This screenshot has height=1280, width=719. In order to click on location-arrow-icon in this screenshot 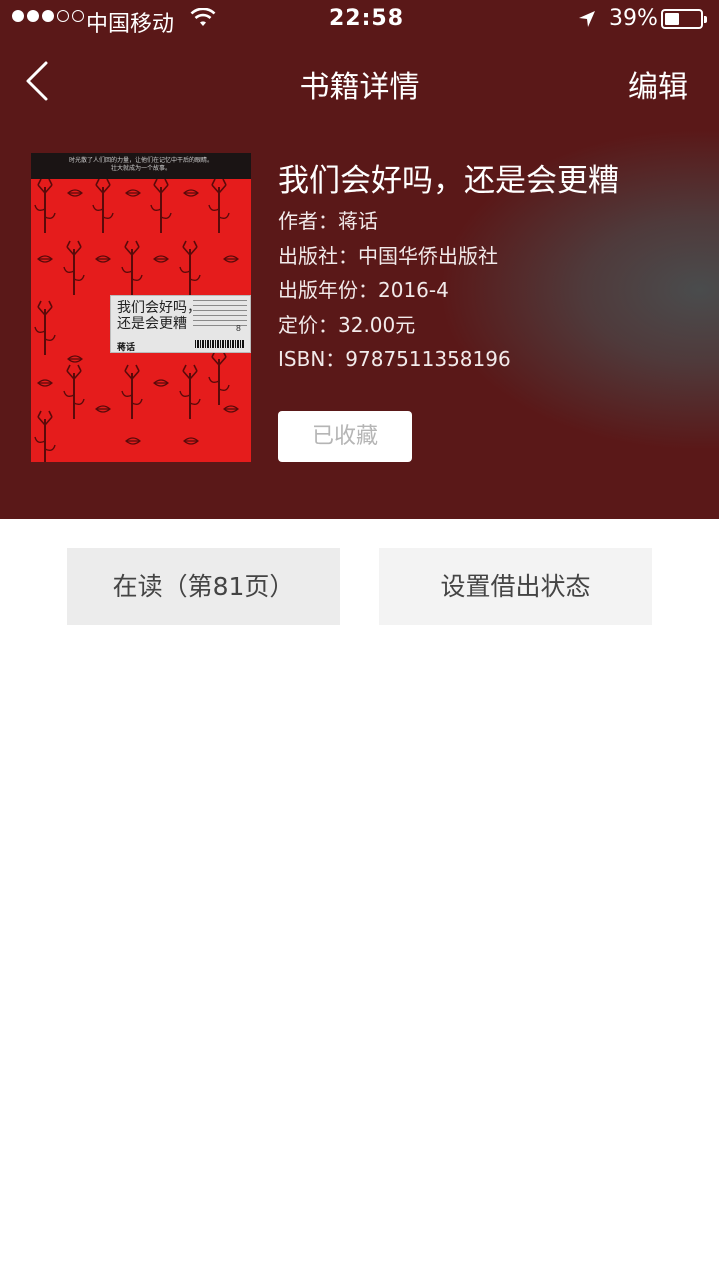, I will do `click(587, 19)`.